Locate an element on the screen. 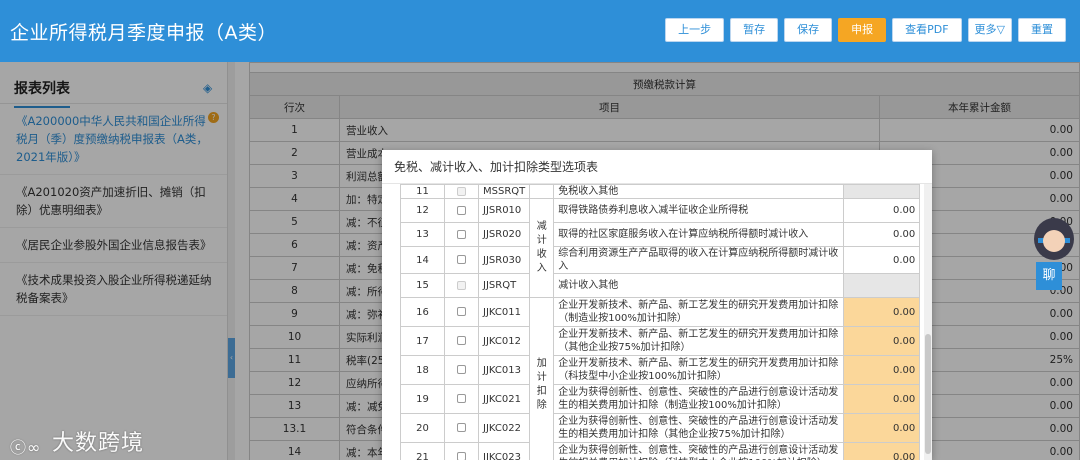  option-row: 15 JJSRQT 减计收入其他 is located at coordinates (660, 285).